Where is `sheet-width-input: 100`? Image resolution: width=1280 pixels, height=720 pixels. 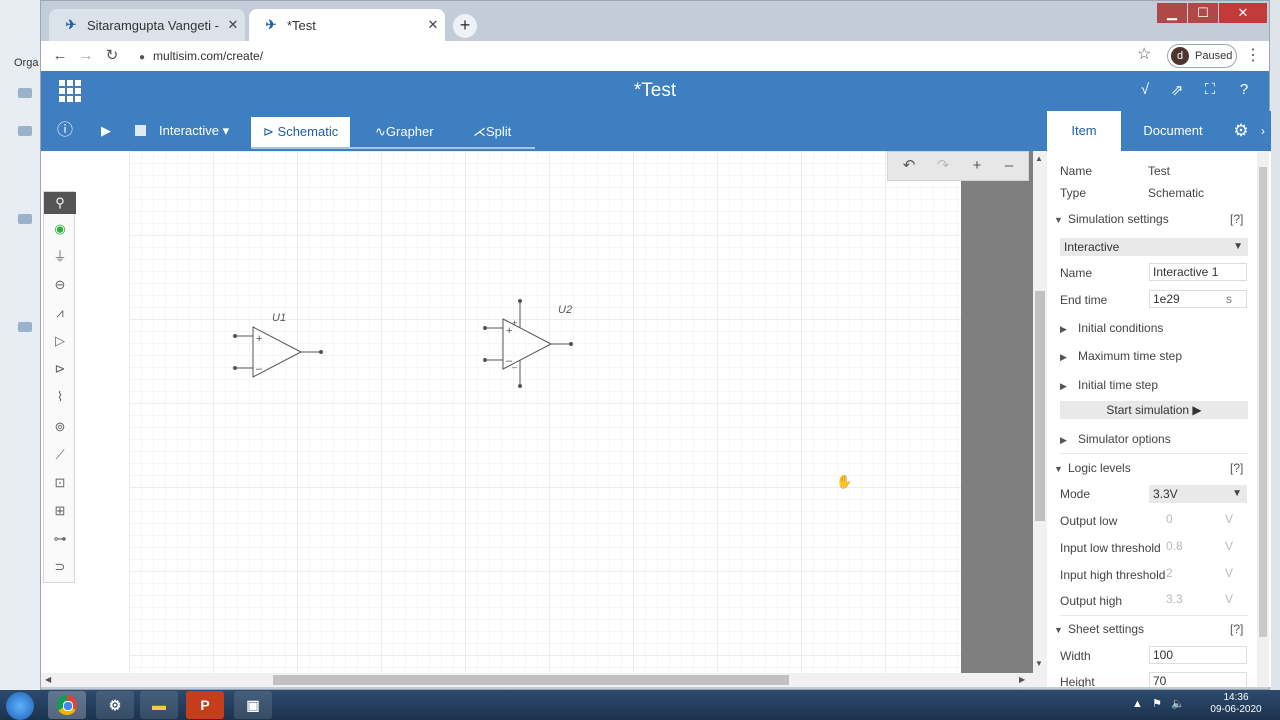 sheet-width-input: 100 is located at coordinates (1198, 655).